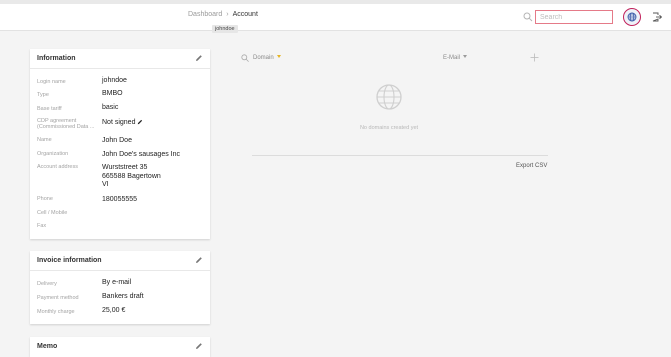  Describe the element at coordinates (263, 58) in the screenshot. I see `domain-filter-label: Domain` at that location.